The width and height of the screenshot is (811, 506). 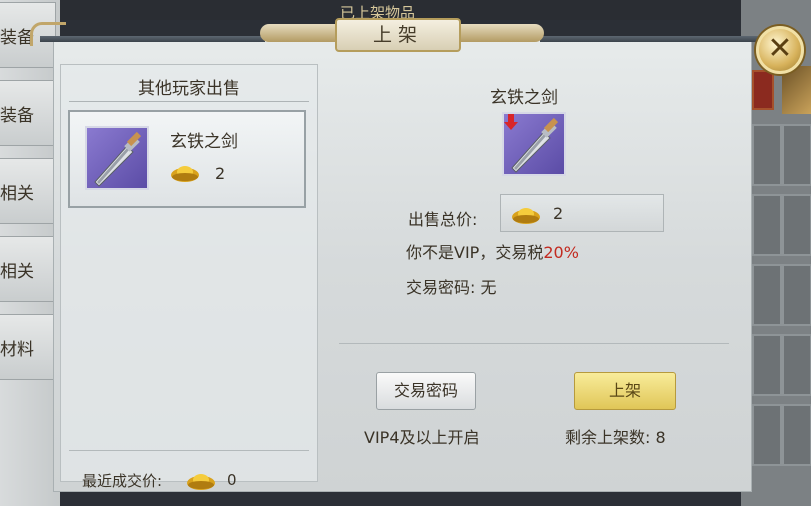 I want to click on list-button: 上架, so click(x=625, y=391).